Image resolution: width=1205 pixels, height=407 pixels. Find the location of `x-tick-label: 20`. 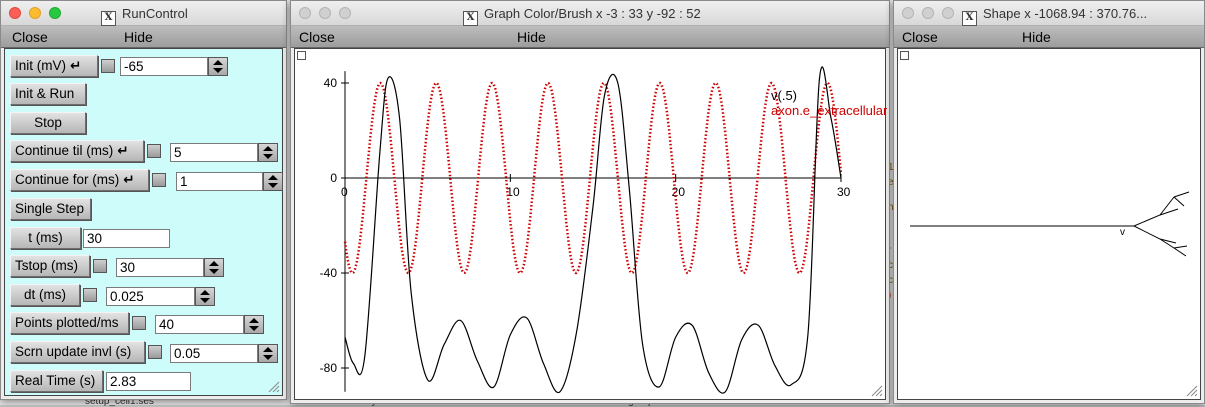

x-tick-label: 20 is located at coordinates (679, 192).